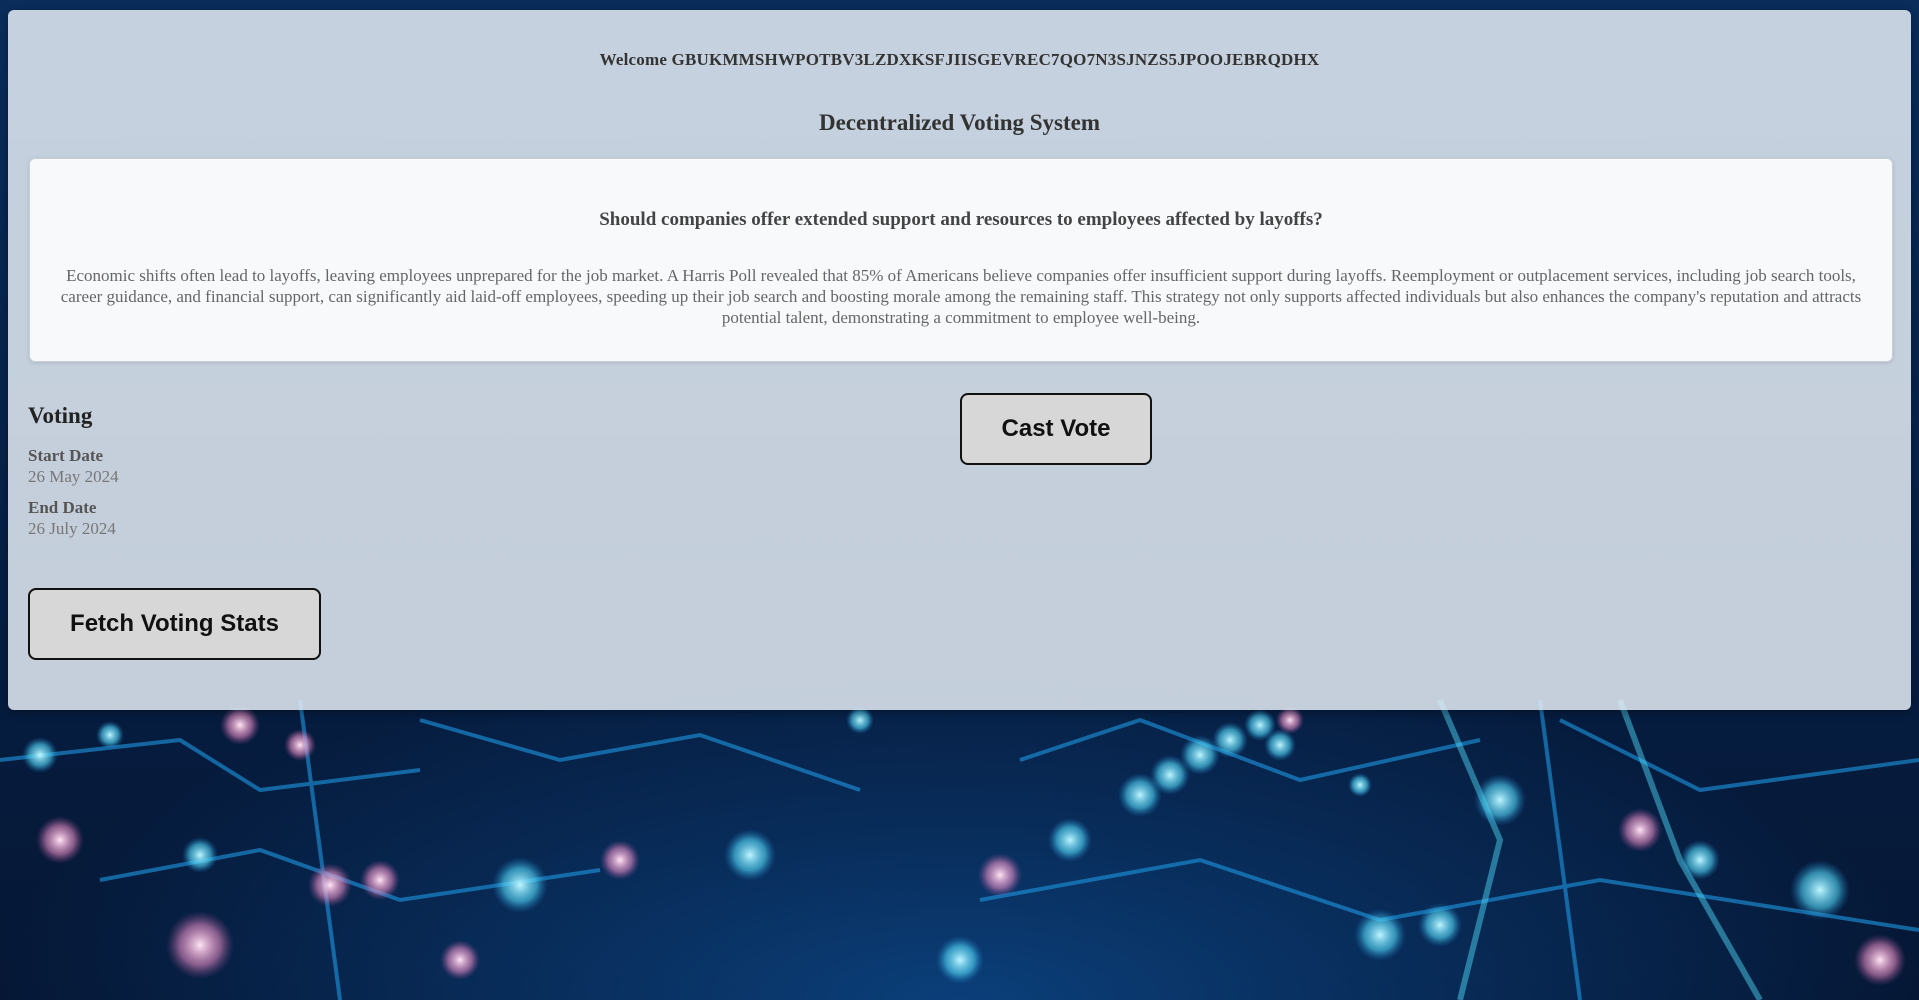 Image resolution: width=1919 pixels, height=1000 pixels. I want to click on end-date-value: 26 July 2024, so click(72, 528).